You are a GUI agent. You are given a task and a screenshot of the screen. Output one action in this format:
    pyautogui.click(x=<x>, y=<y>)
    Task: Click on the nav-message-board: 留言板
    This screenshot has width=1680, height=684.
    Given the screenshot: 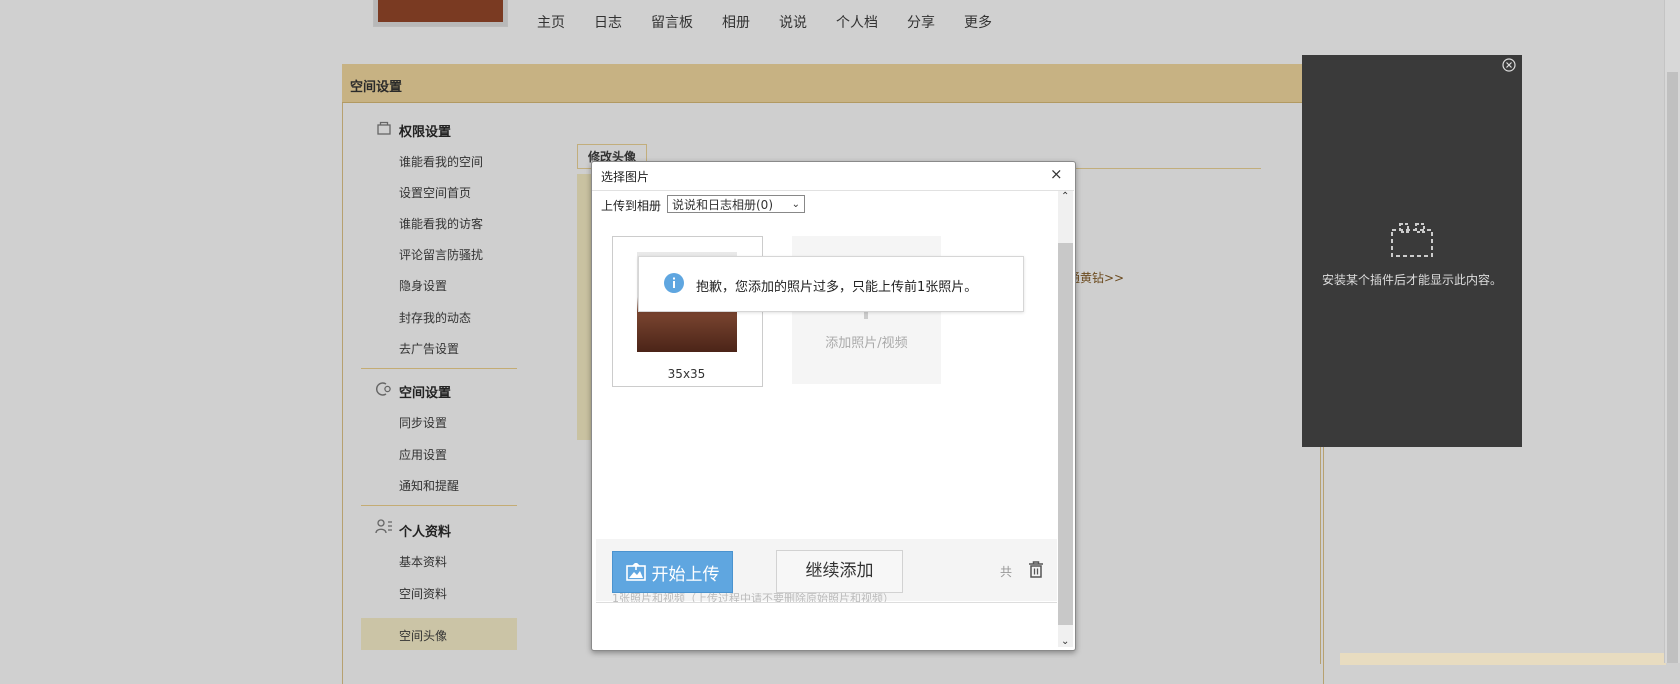 What is the action you would take?
    pyautogui.click(x=672, y=22)
    